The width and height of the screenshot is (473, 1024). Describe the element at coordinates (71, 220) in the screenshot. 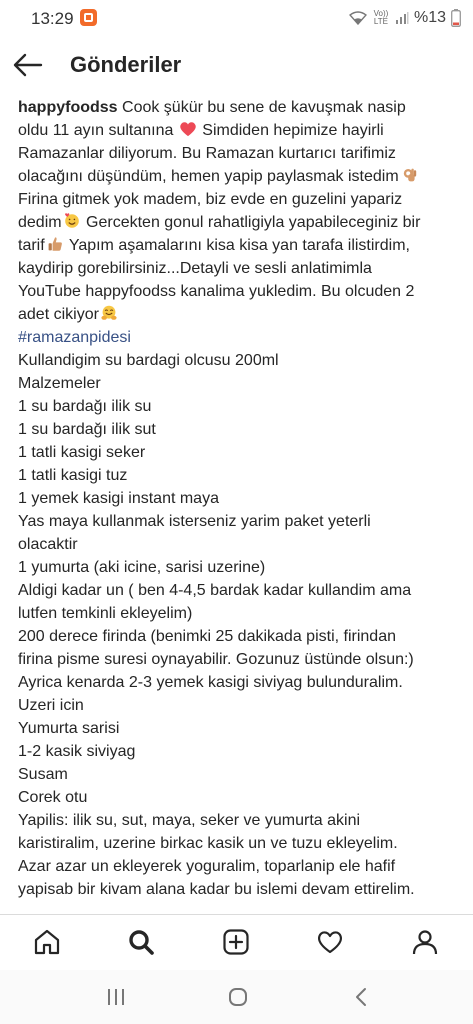

I see `smiling-hearts-icon` at that location.